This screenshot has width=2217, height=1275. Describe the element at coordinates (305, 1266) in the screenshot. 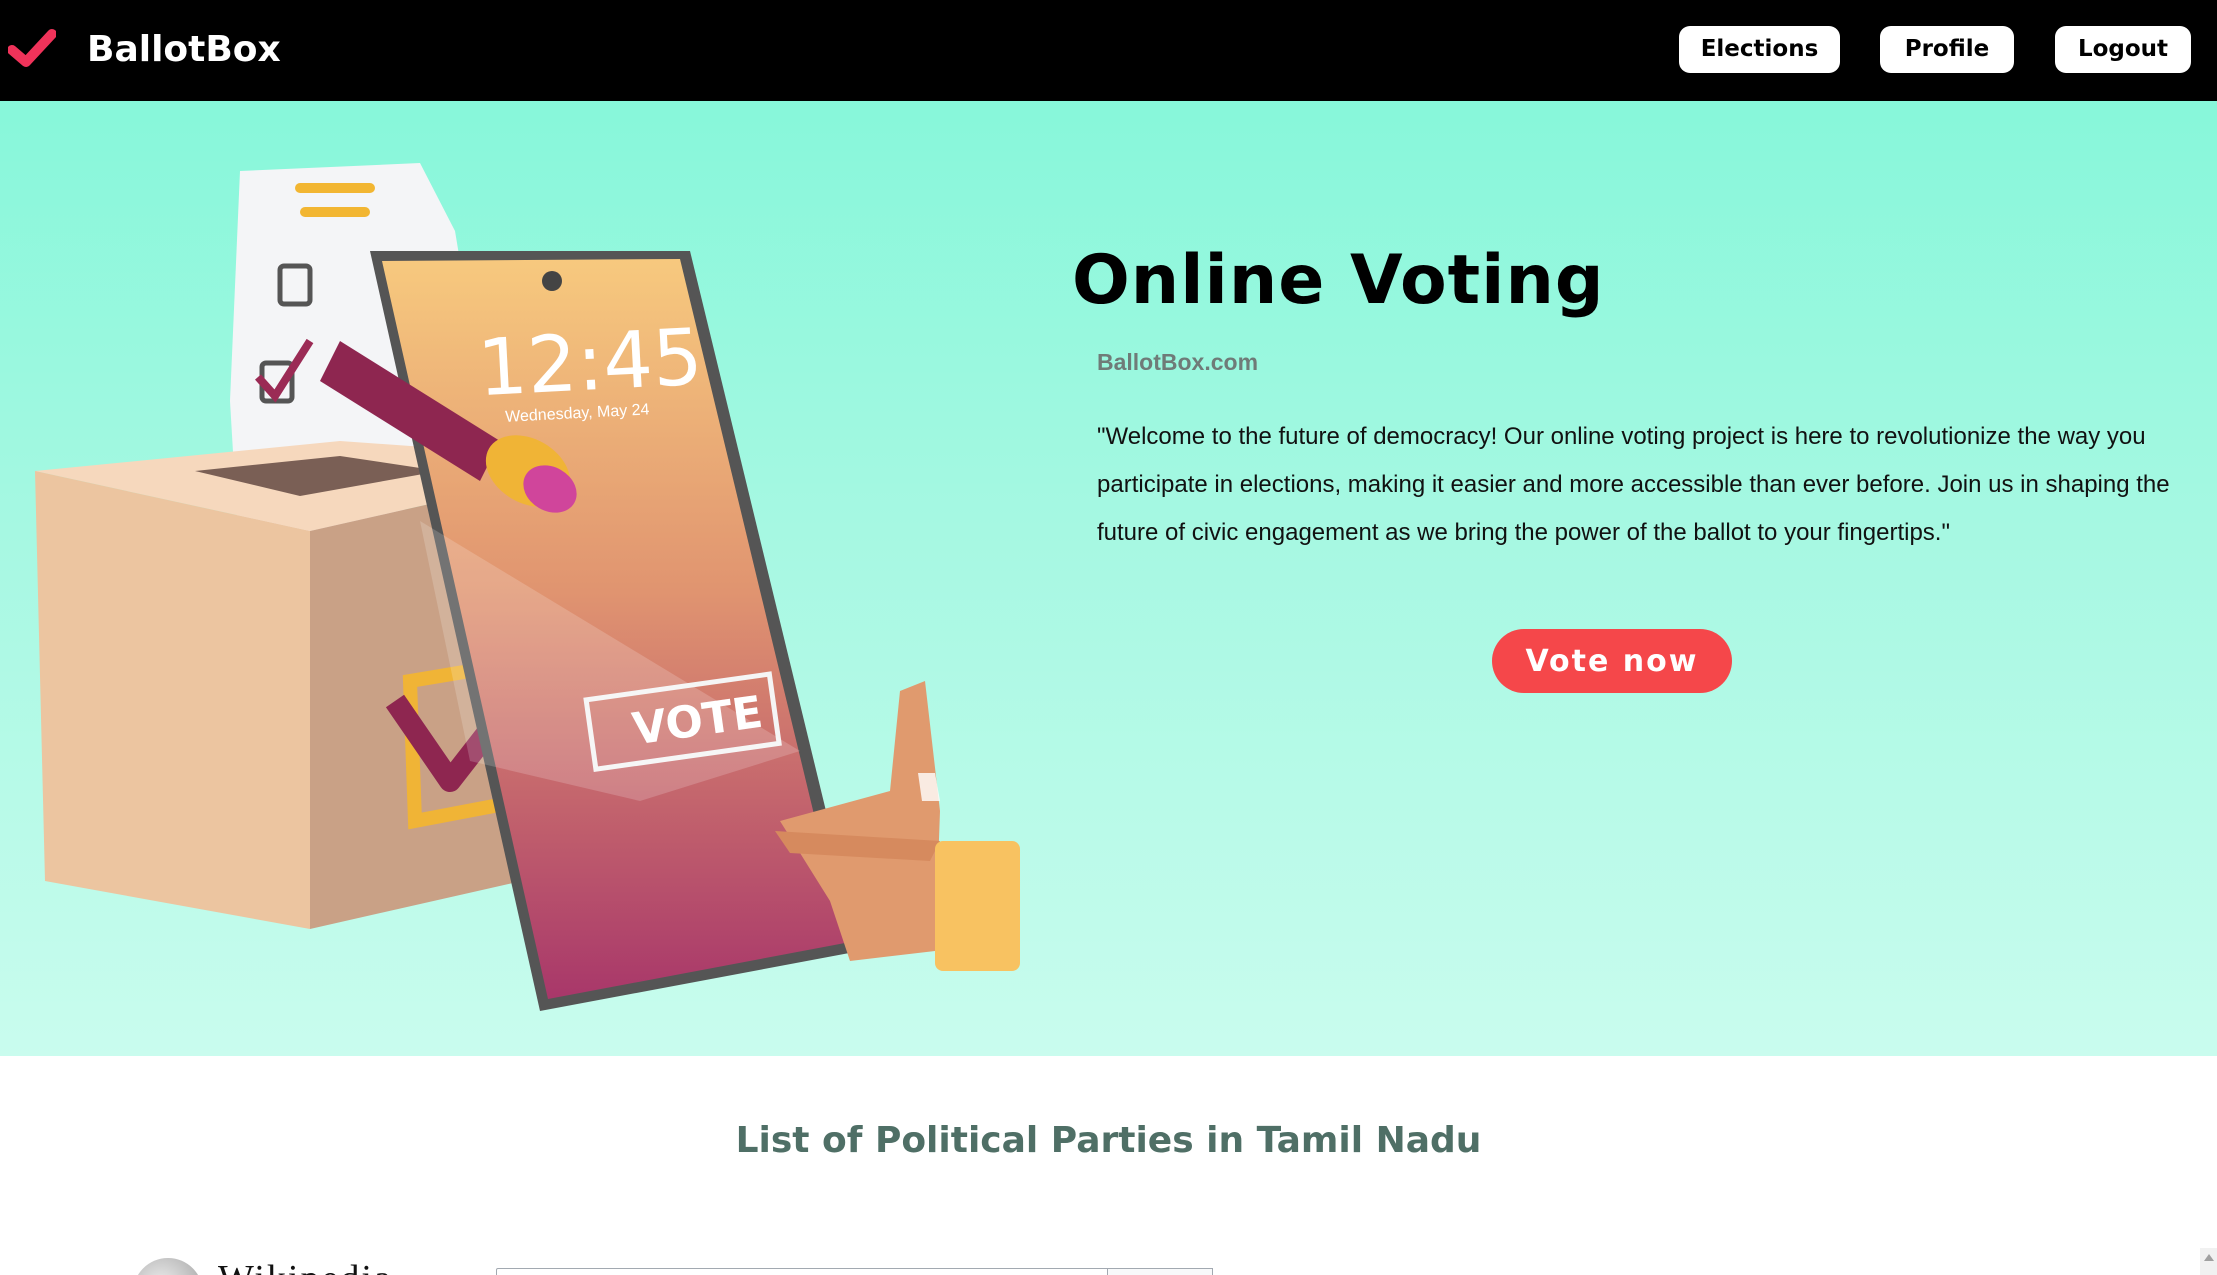

I see `wikipedia-wordmark: Wikipedia` at that location.